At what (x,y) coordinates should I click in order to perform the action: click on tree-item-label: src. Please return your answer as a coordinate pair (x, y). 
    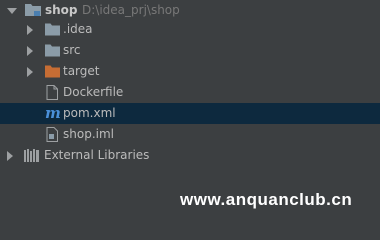
    Looking at the image, I should click on (72, 50).